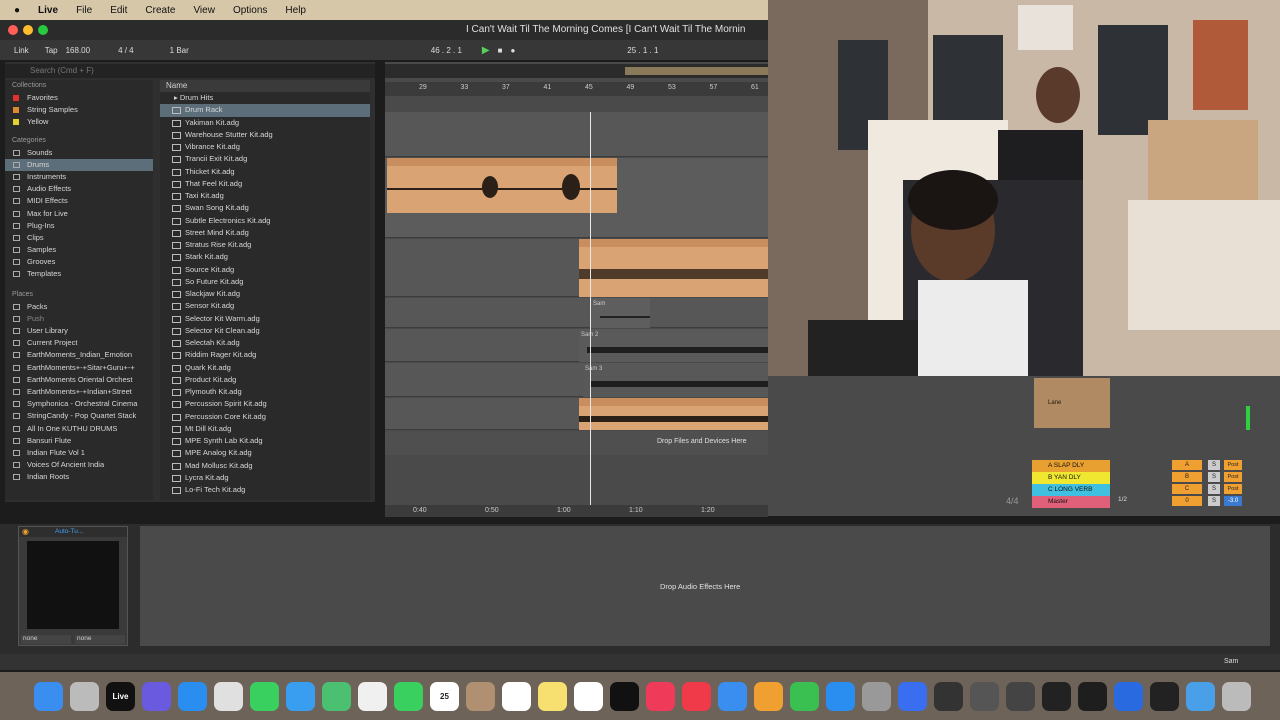 The width and height of the screenshot is (1280, 720). I want to click on reminders-icon, so click(516, 696).